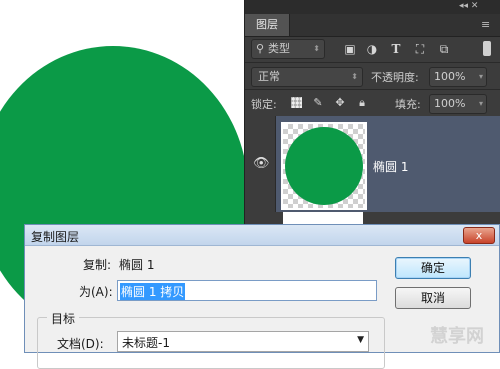 Image resolution: width=500 pixels, height=369 pixels. What do you see at coordinates (247, 290) in the screenshot?
I see `new-layer-name-input: 椭圆 1 拷贝` at bounding box center [247, 290].